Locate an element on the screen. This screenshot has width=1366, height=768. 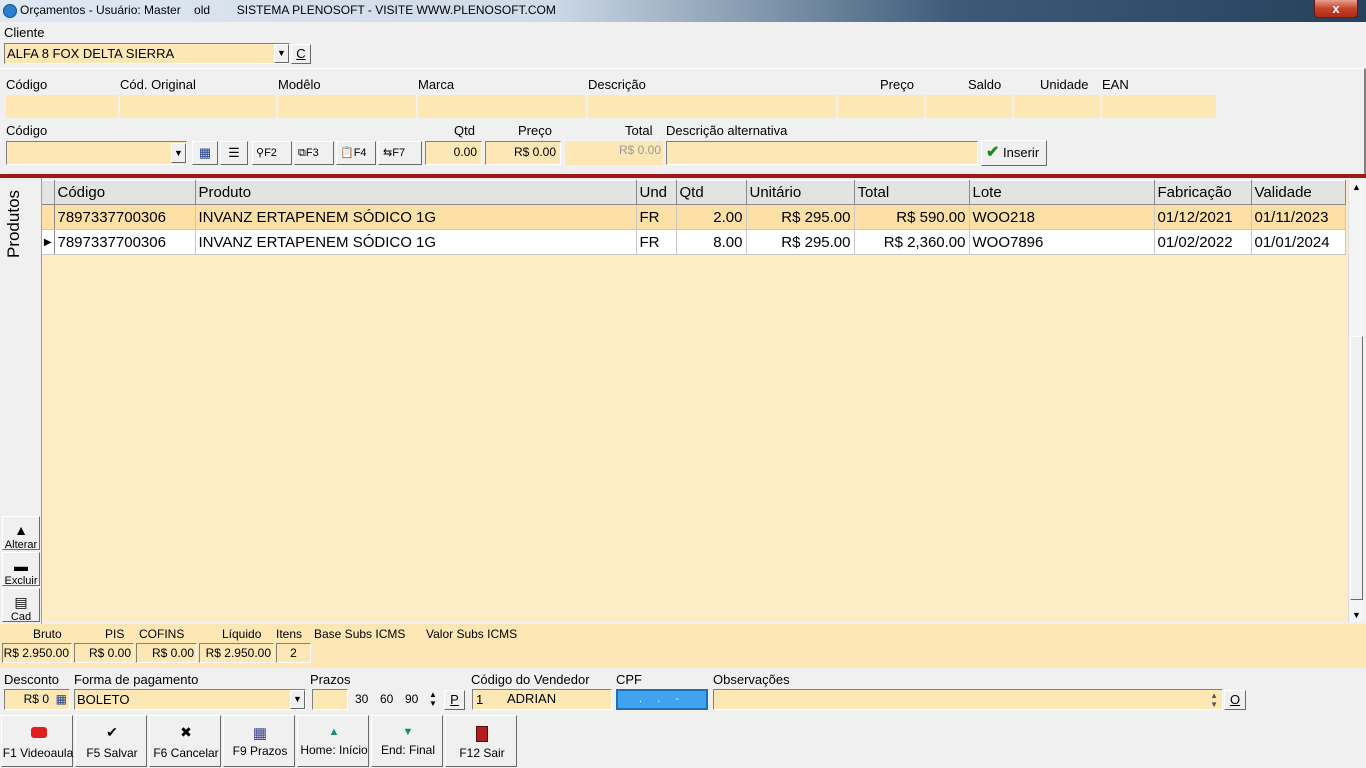
excluir-label: Excluir is located at coordinates (21, 581).